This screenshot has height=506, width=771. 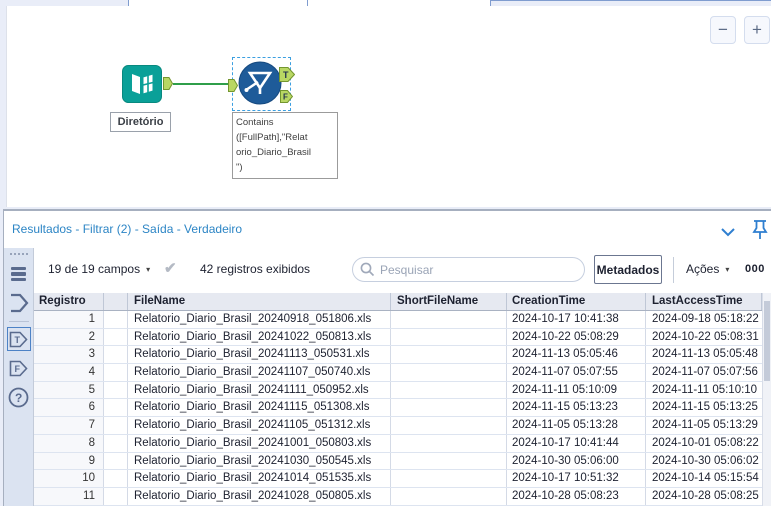 What do you see at coordinates (99, 269) in the screenshot?
I see `fields-dropdown: 19 de 19 campos ▾` at bounding box center [99, 269].